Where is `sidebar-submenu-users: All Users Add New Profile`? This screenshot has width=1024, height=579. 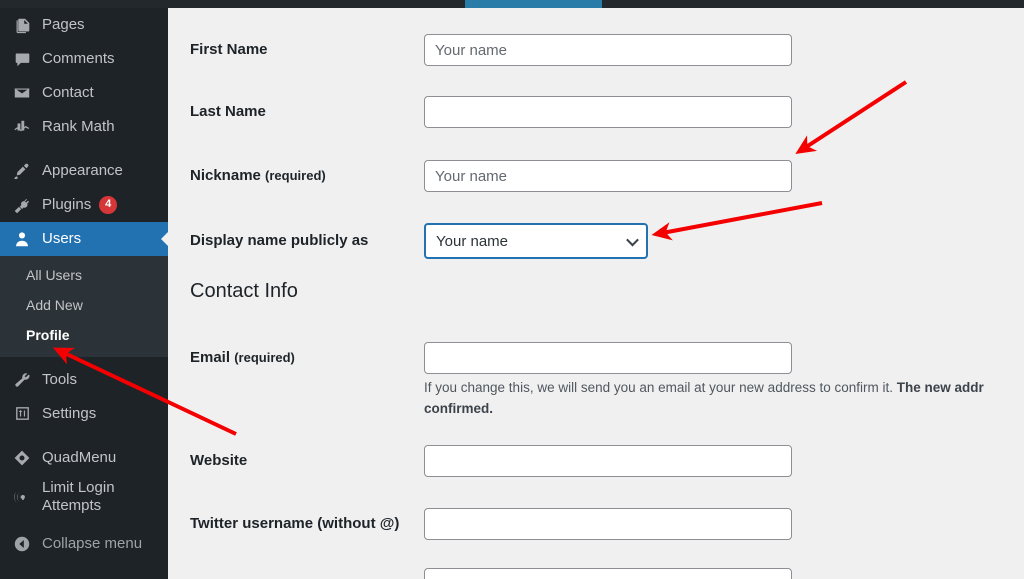 sidebar-submenu-users: All Users Add New Profile is located at coordinates (84, 306).